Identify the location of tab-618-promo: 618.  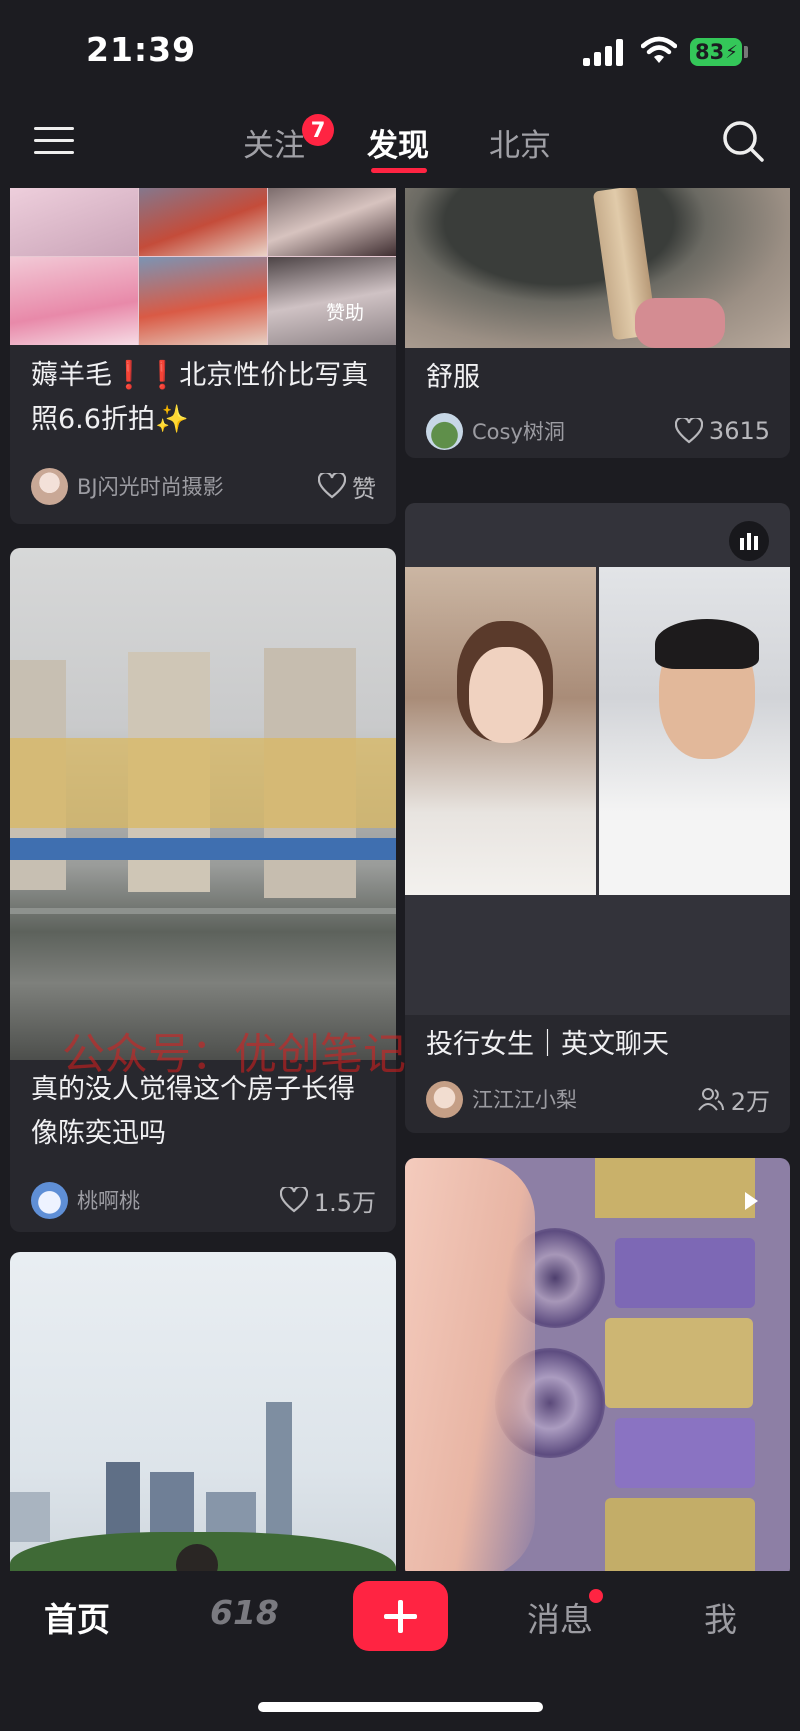
(244, 1612).